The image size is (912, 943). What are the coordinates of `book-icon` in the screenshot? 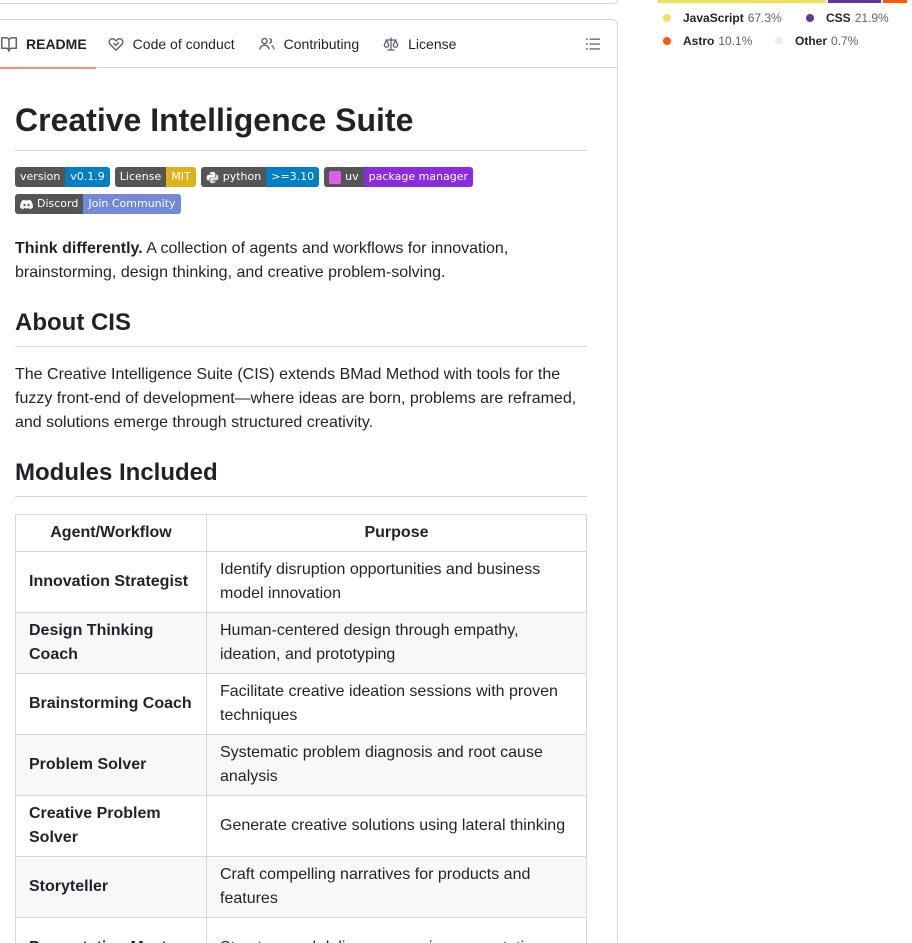 It's located at (9, 44).